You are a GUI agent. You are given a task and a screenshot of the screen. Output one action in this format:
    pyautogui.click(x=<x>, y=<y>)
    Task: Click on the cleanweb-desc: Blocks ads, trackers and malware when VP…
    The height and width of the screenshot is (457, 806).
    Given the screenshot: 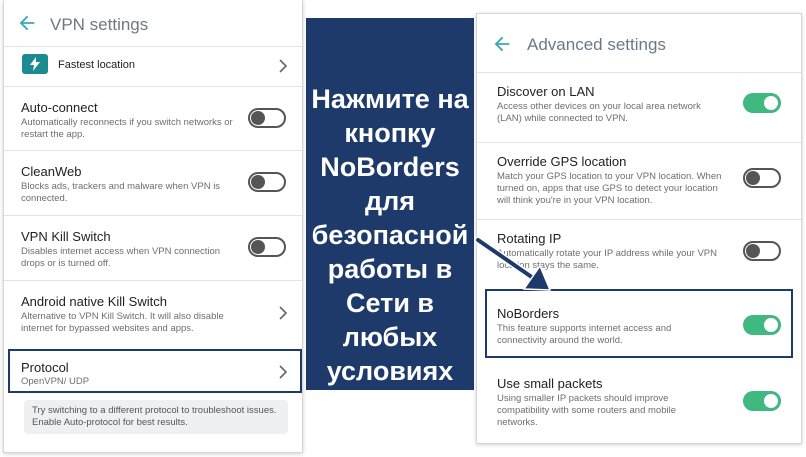 What is the action you would take?
    pyautogui.click(x=121, y=192)
    